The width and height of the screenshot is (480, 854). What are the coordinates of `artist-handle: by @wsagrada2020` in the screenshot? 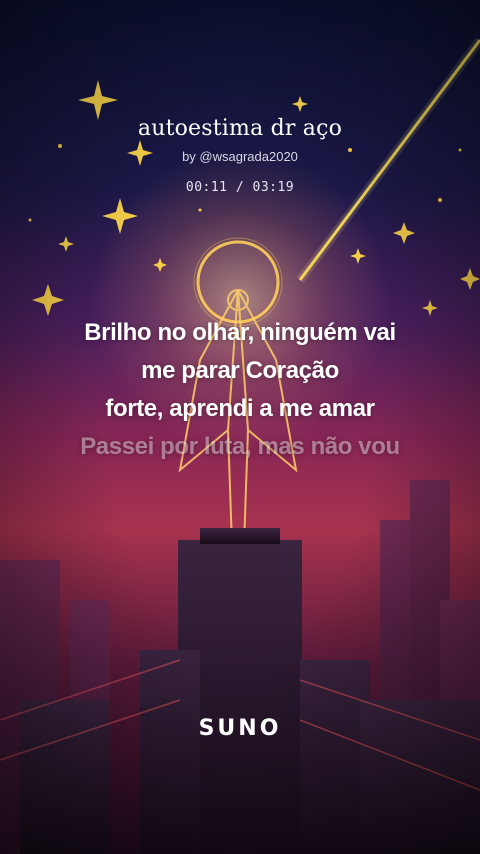 It's located at (240, 156).